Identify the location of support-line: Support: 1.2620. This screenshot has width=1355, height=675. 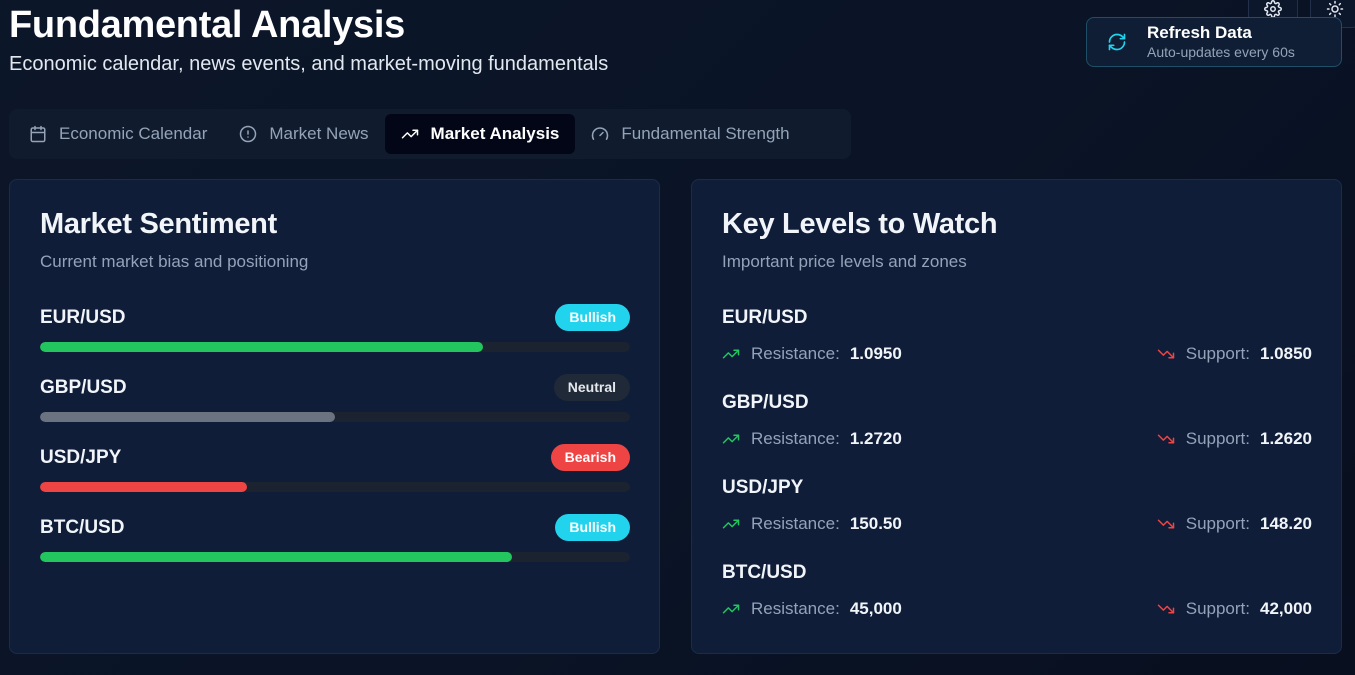
(1234, 439).